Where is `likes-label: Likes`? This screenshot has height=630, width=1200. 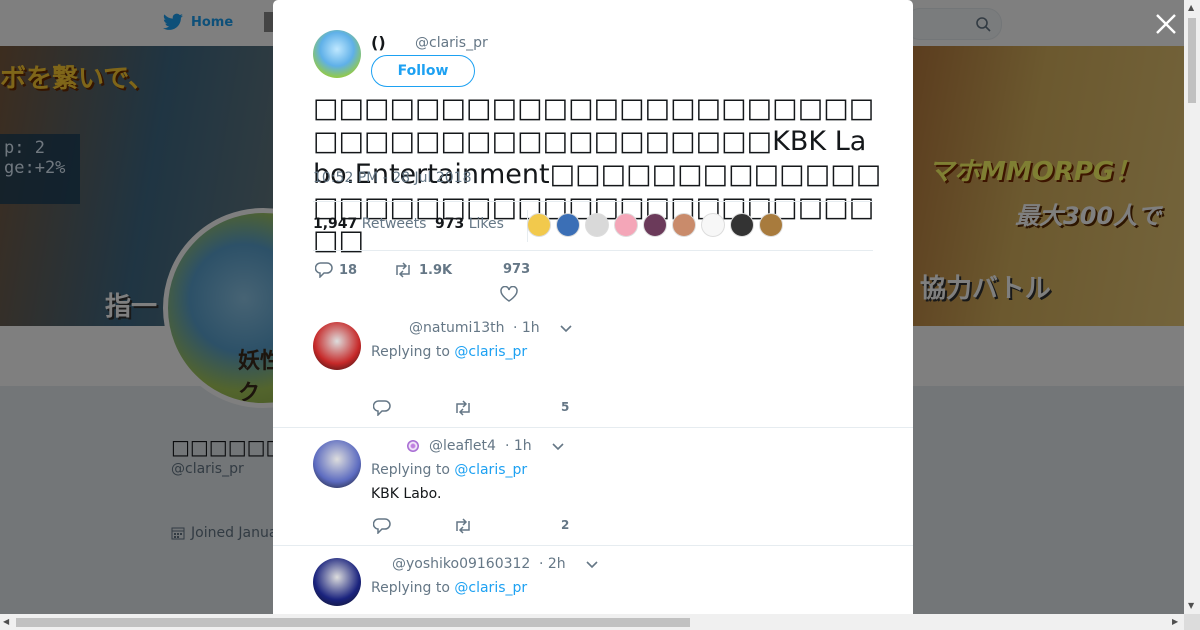
likes-label: Likes is located at coordinates (486, 224).